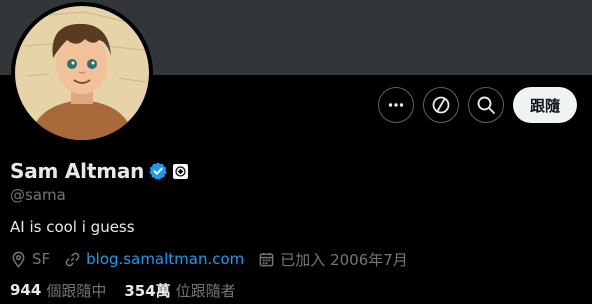 The image size is (592, 304). What do you see at coordinates (76, 290) in the screenshot?
I see `following-label: 個跟隨中` at bounding box center [76, 290].